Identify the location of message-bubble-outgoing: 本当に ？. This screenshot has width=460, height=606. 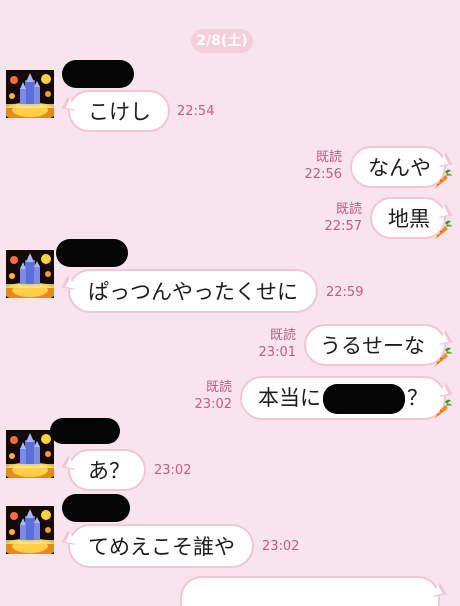
(343, 398).